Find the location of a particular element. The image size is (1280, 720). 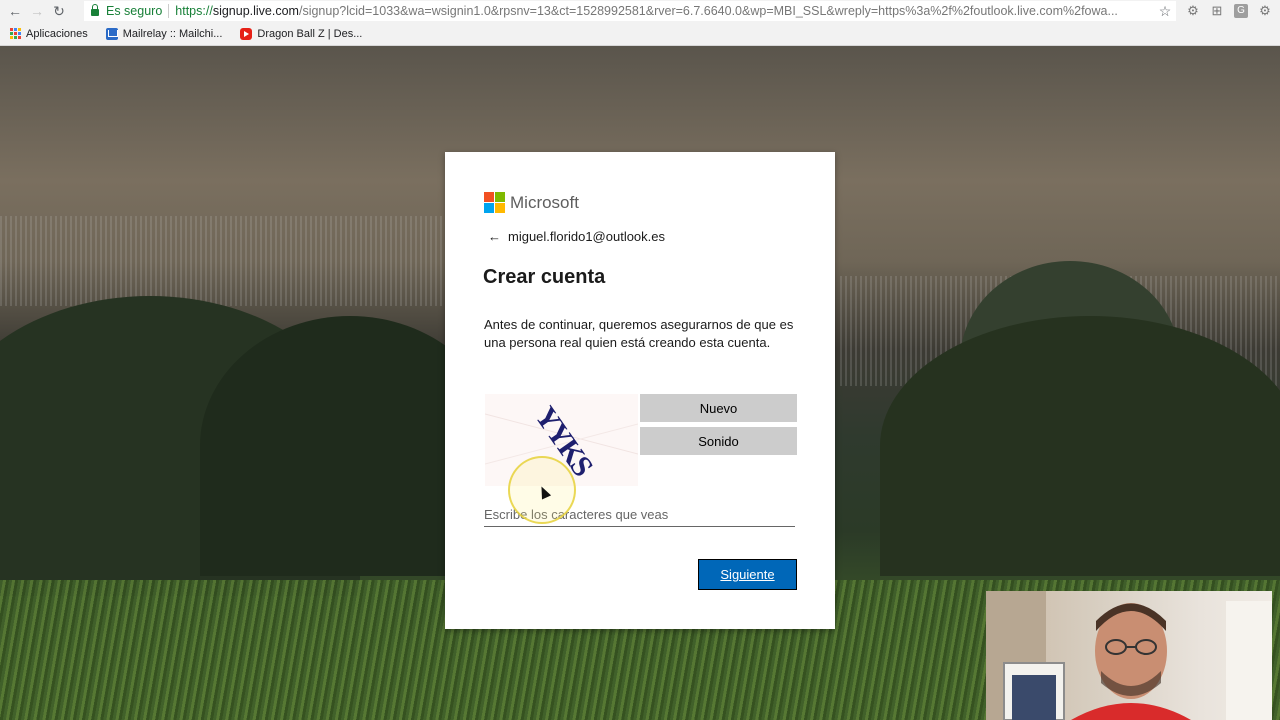

page-title: Crear cuenta is located at coordinates (544, 277).